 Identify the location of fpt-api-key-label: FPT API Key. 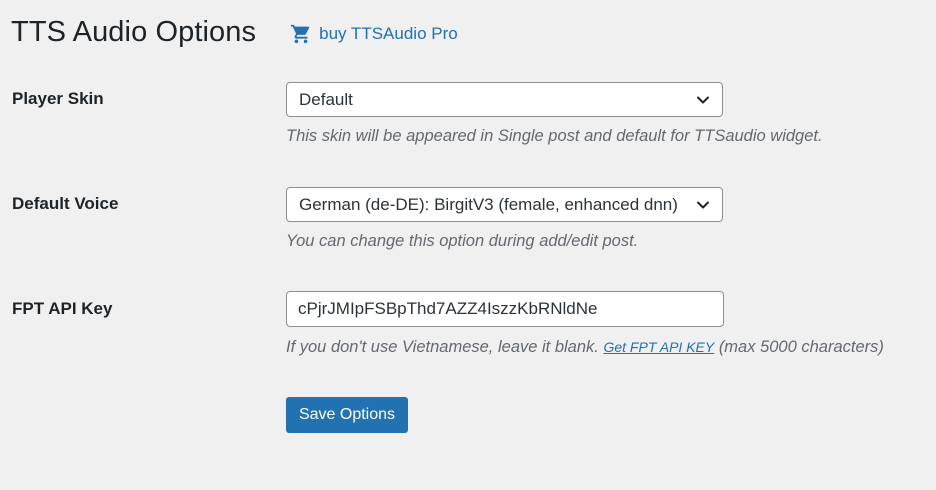
(62, 308).